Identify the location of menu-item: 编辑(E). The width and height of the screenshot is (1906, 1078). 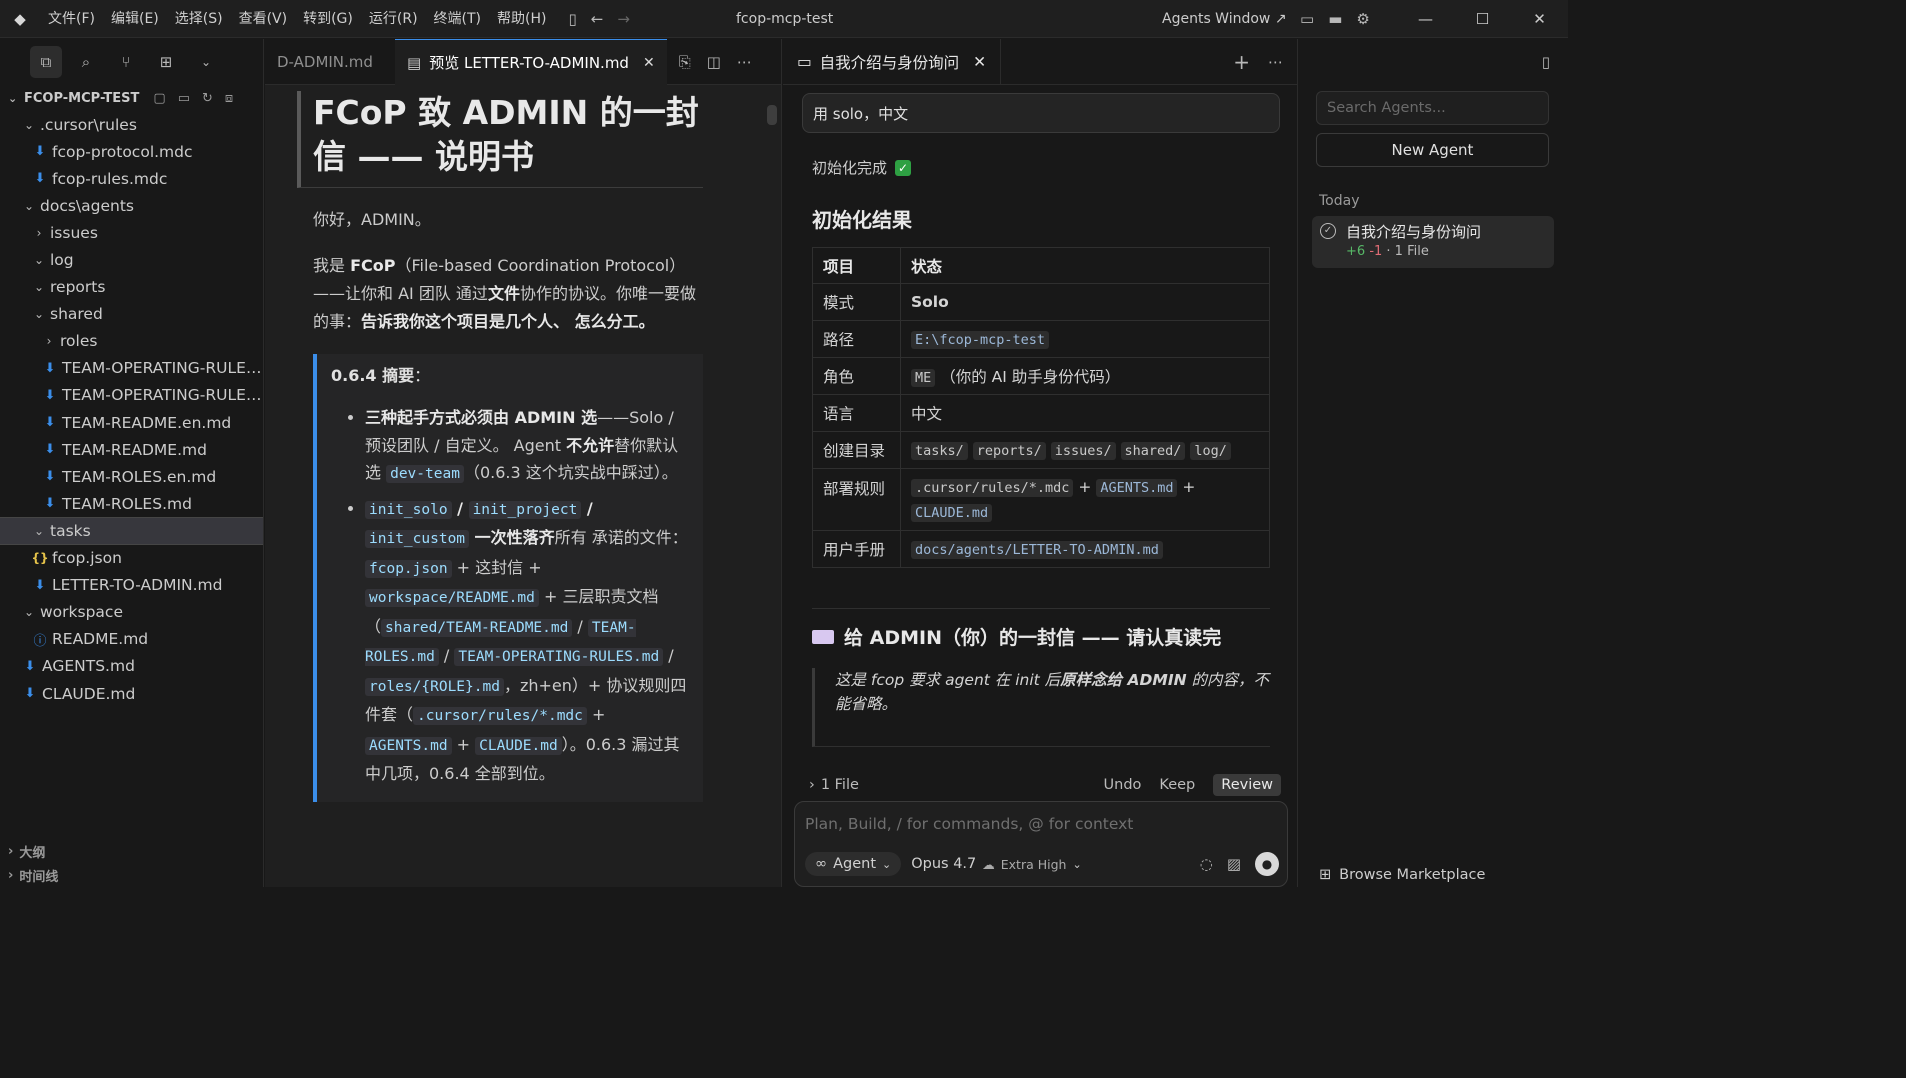
(135, 19).